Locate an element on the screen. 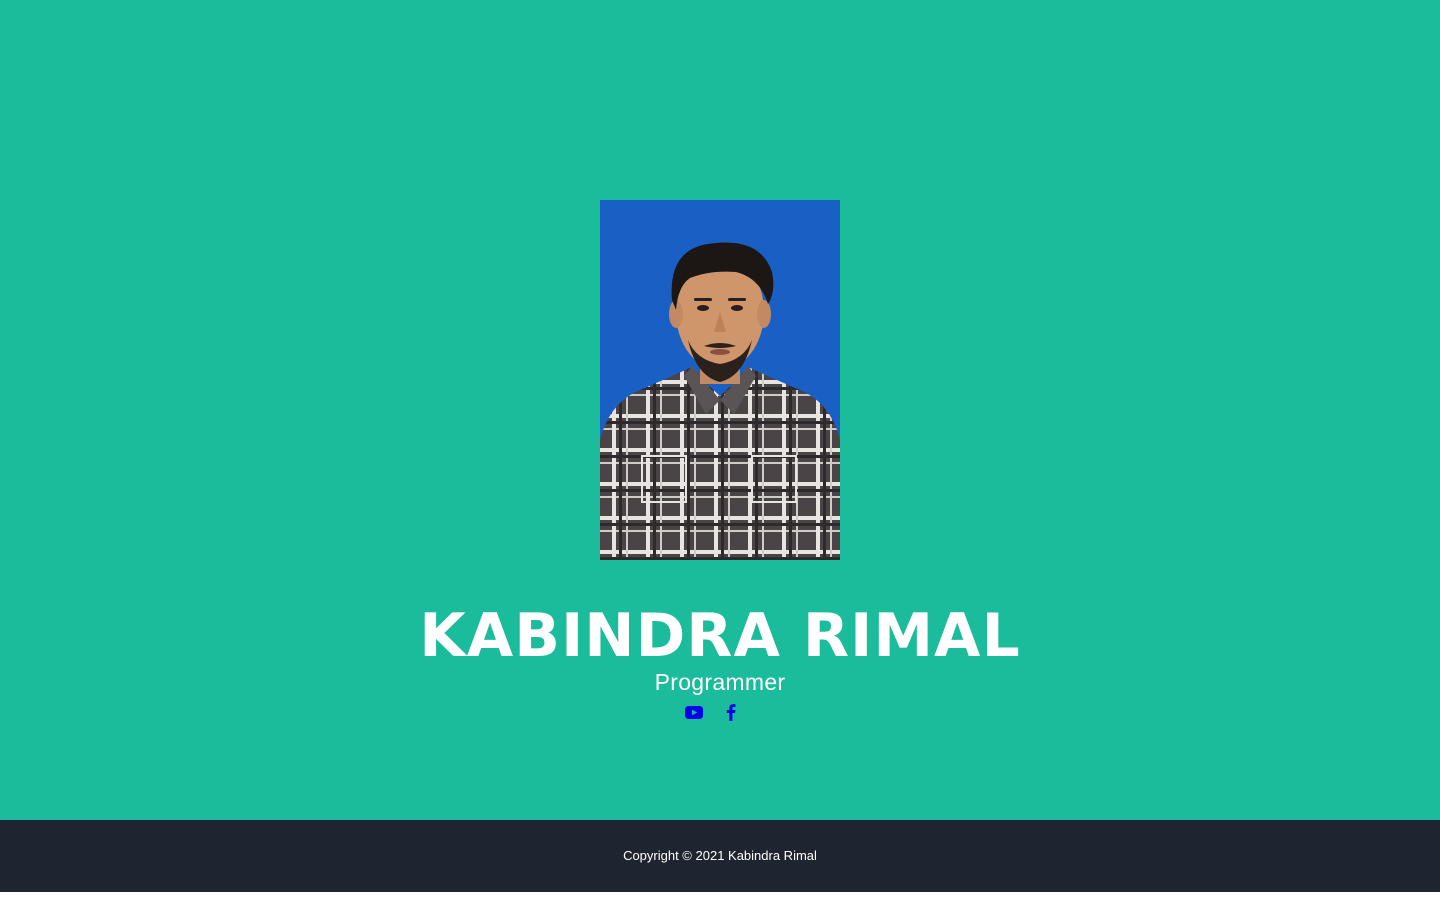 The image size is (1440, 900). facebook-icon is located at coordinates (731, 712).